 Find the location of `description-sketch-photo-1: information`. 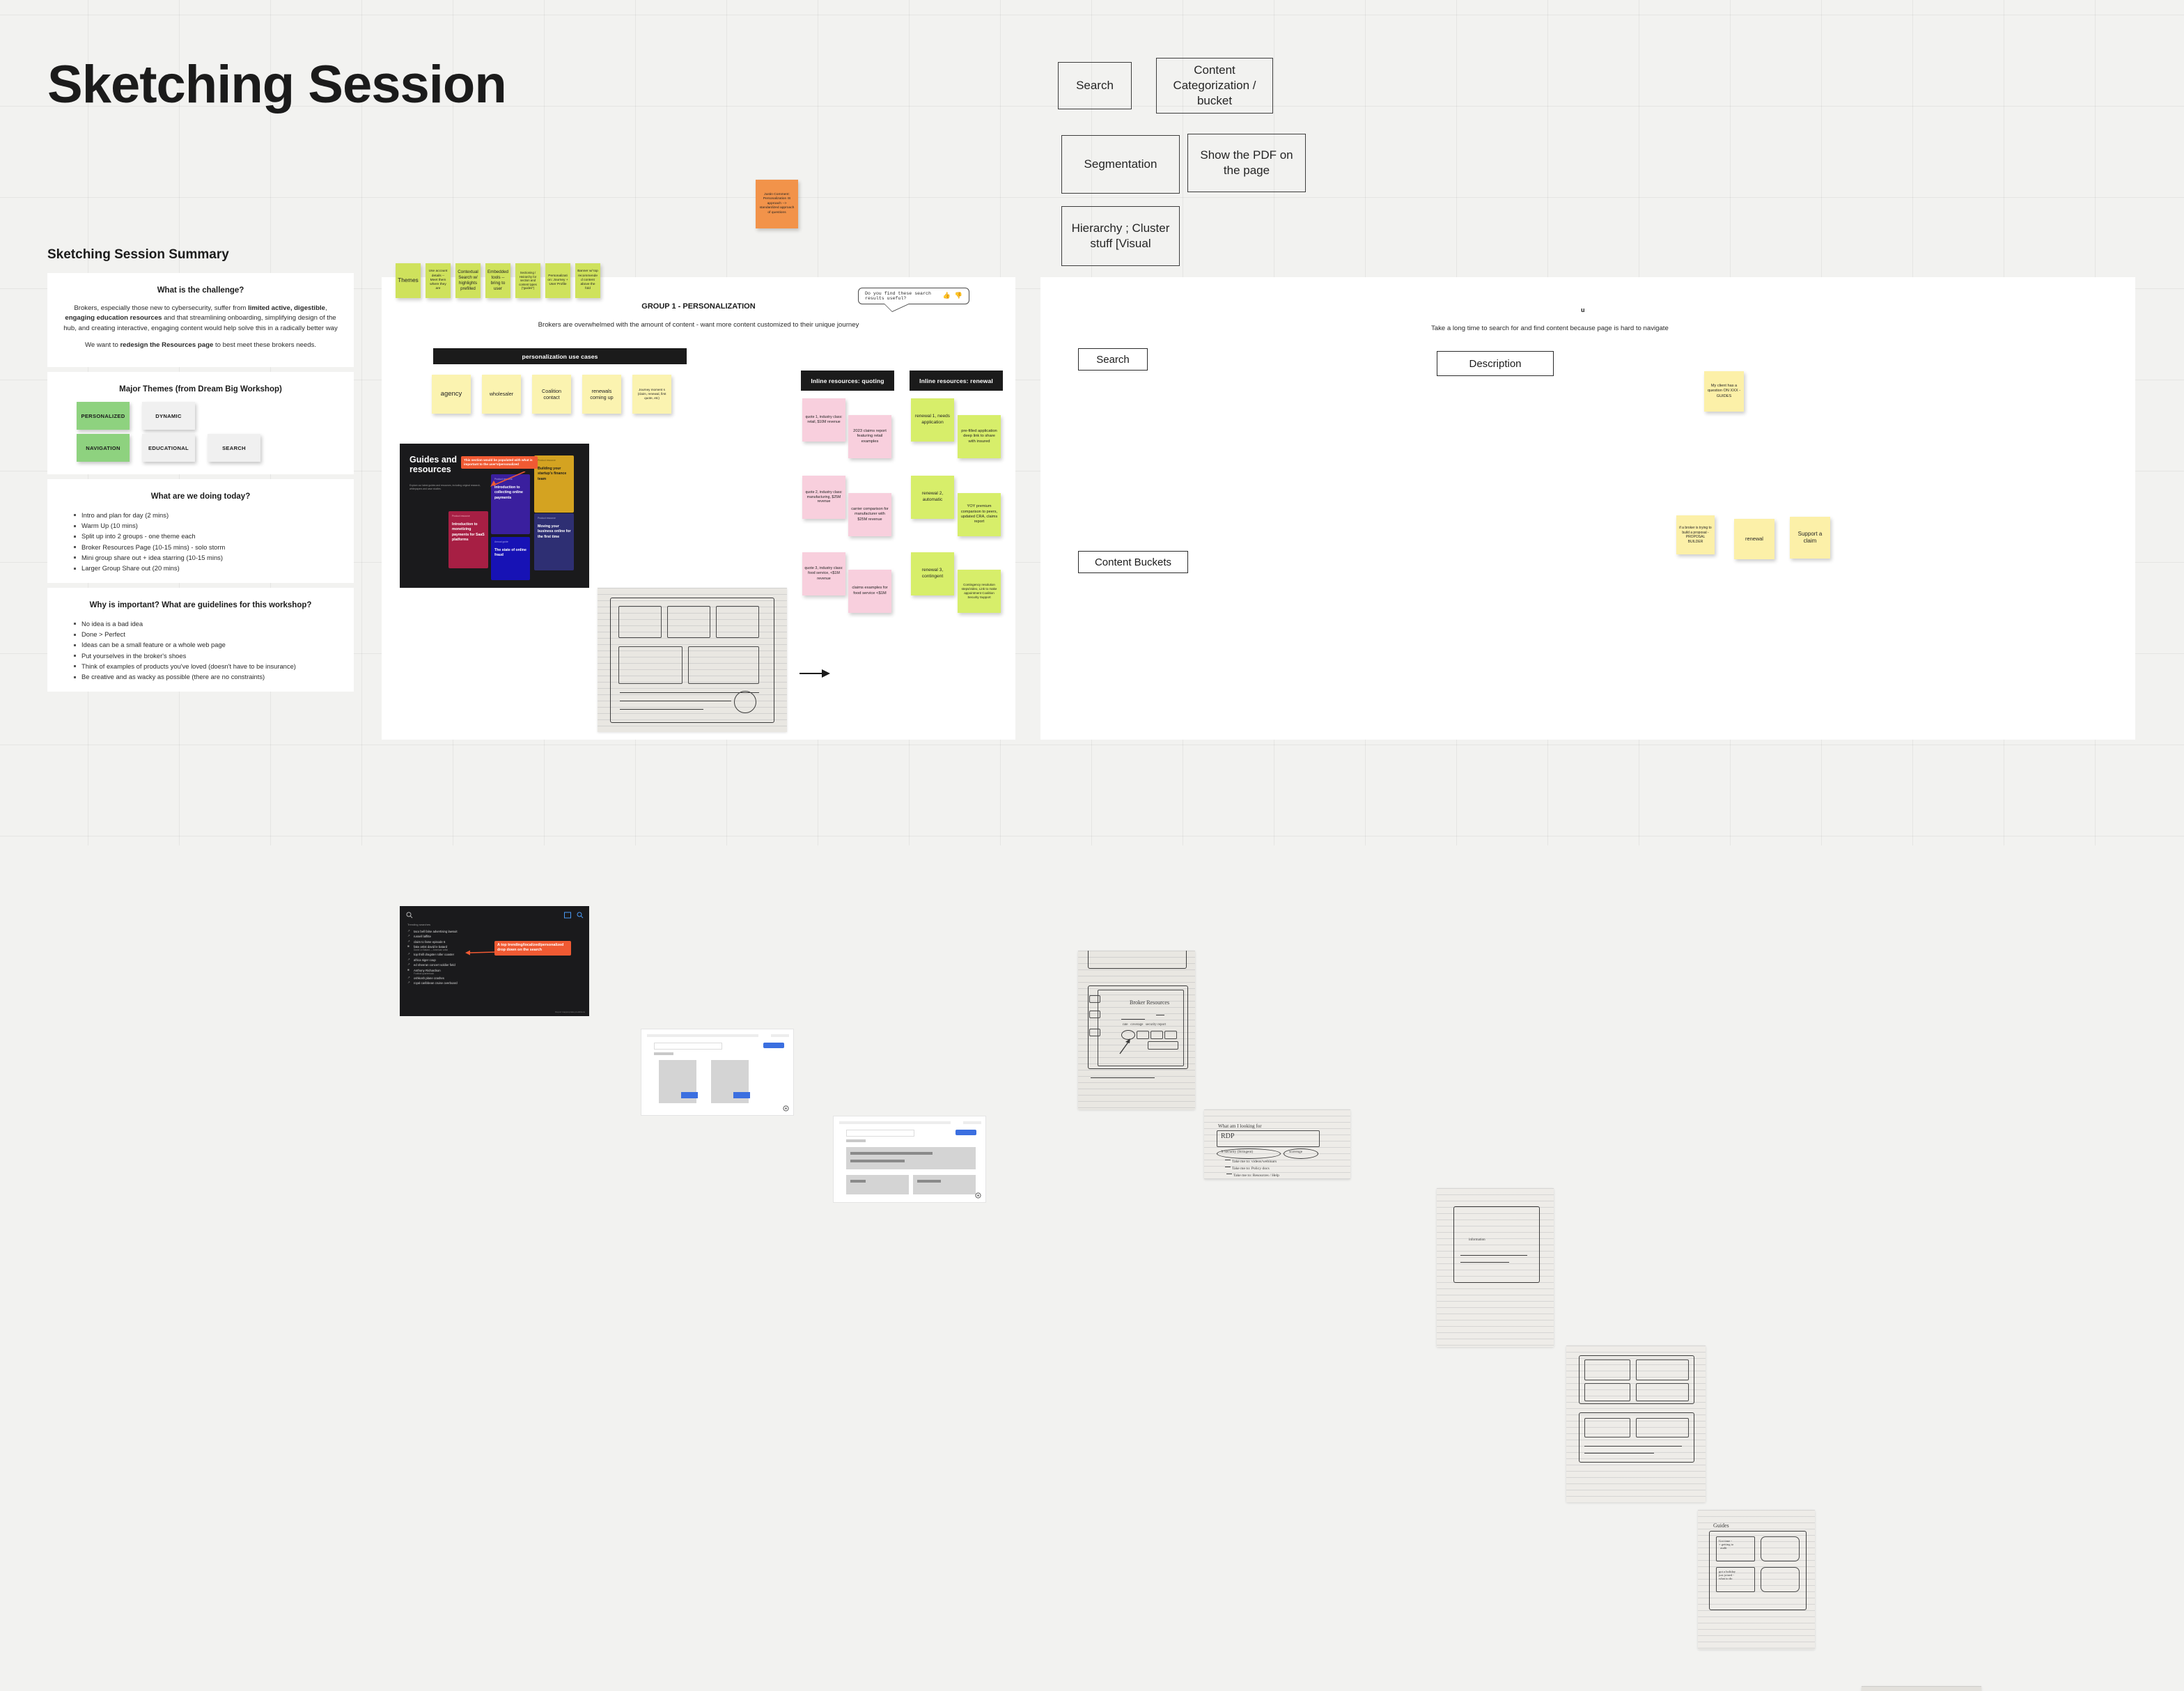

description-sketch-photo-1: information is located at coordinates (1495, 1267).